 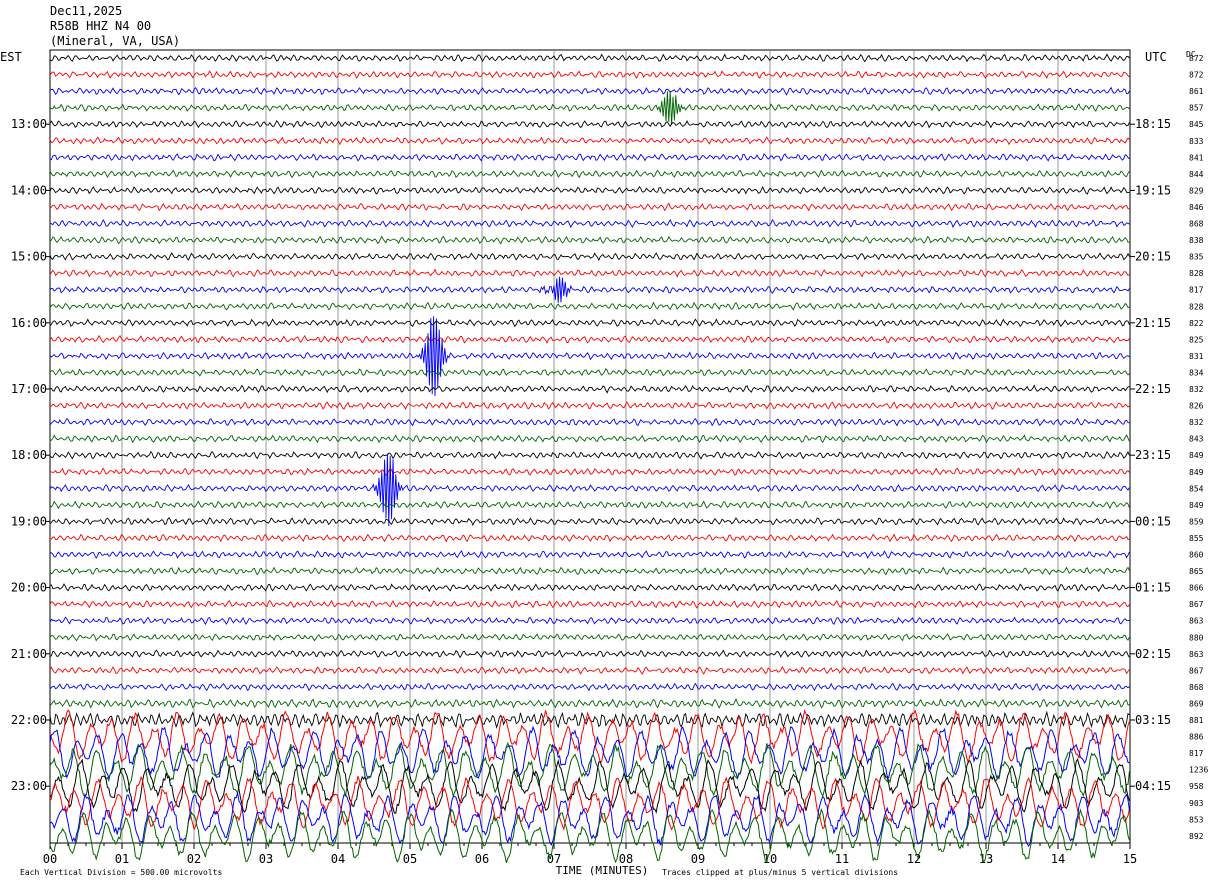 I want to click on dc-offset-label: 843, so click(x=1196, y=439).